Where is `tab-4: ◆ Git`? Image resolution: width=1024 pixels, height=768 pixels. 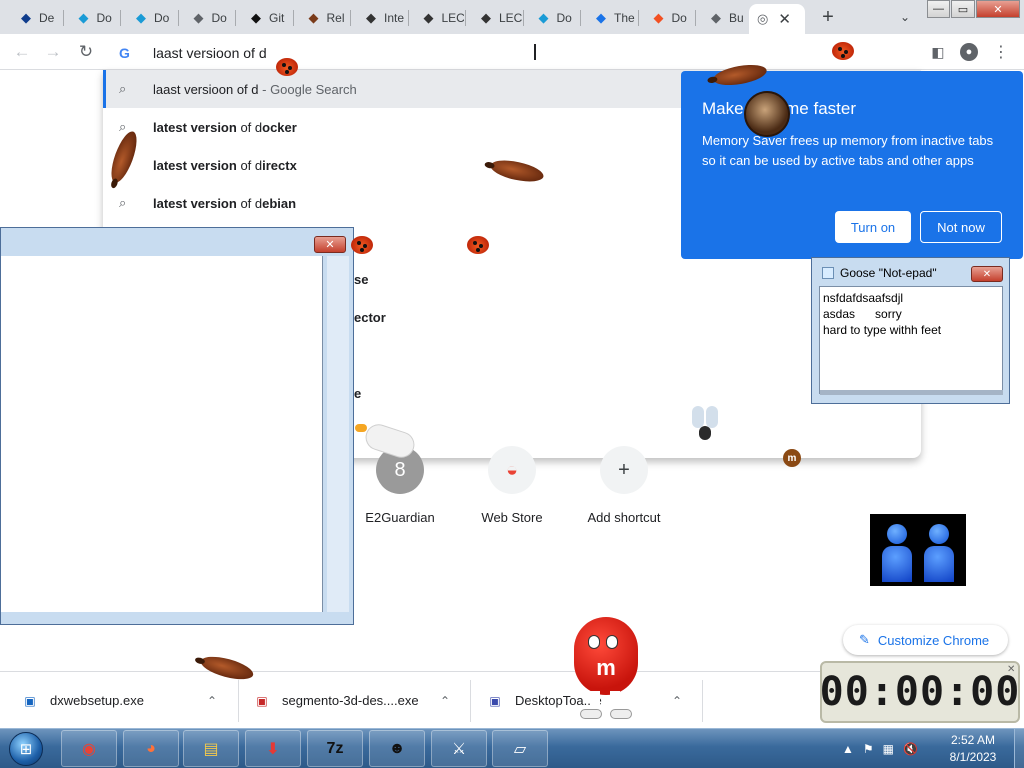
tab-4: ◆ Git is located at coordinates (264, 18).